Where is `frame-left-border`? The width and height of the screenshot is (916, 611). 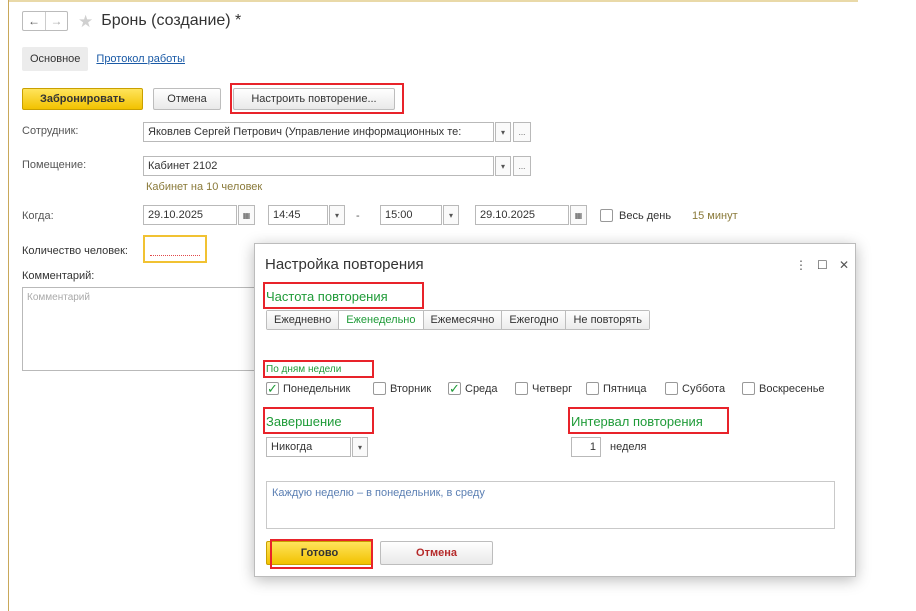
frame-left-border is located at coordinates (8, 305).